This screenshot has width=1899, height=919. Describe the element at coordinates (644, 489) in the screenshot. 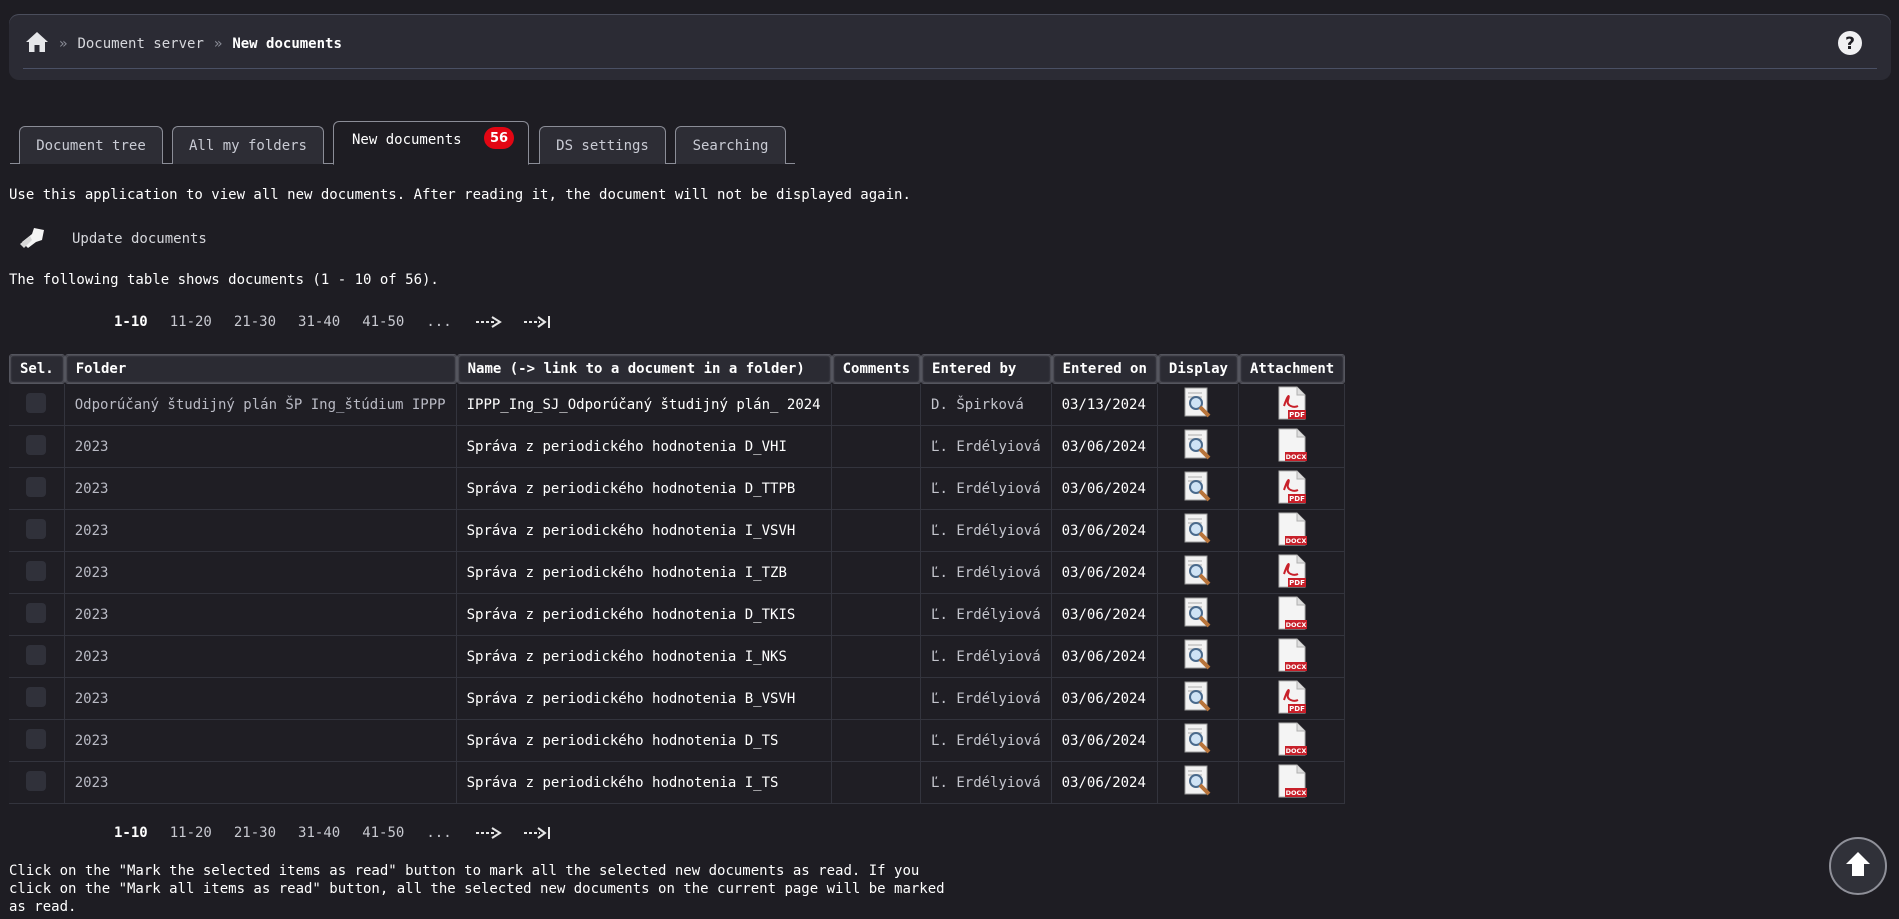

I see `document-name-link: Správa z periodického hodnotenia D_TTPB` at that location.